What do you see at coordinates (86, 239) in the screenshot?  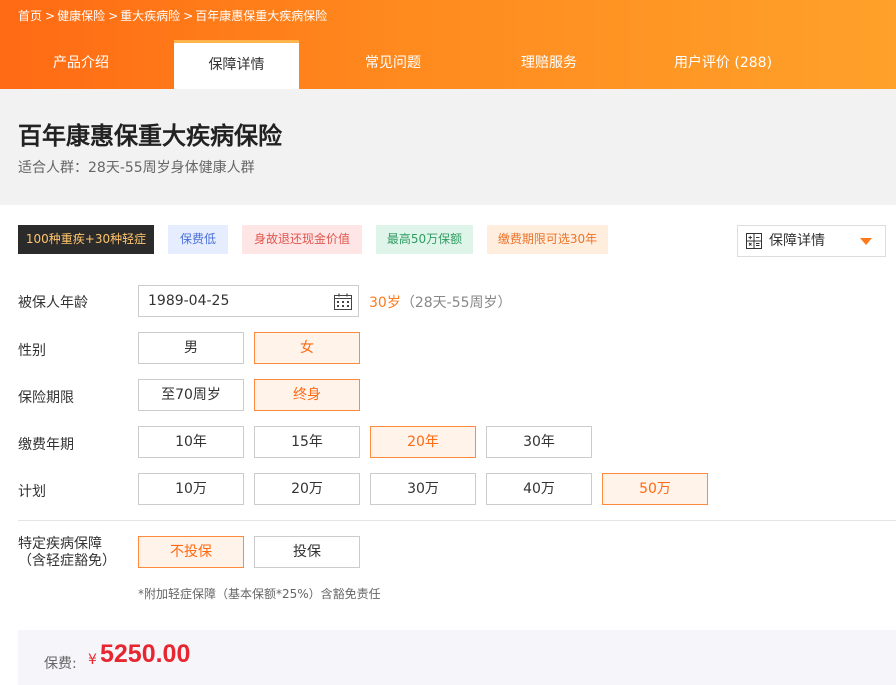 I see `feature-tag: 100种重疾+30种轻症` at bounding box center [86, 239].